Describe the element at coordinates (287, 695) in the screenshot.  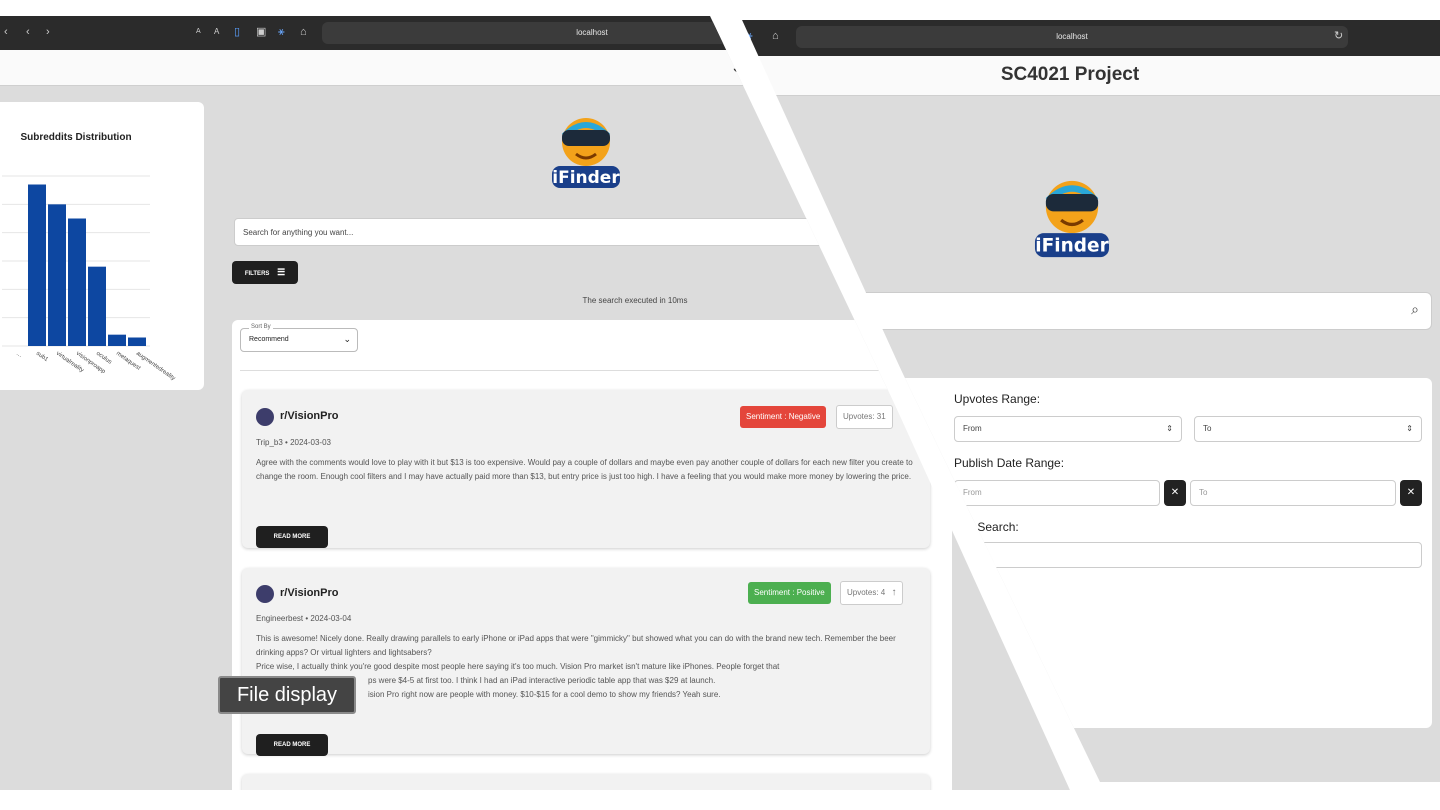
I see `file-display-tooltip: File display` at that location.